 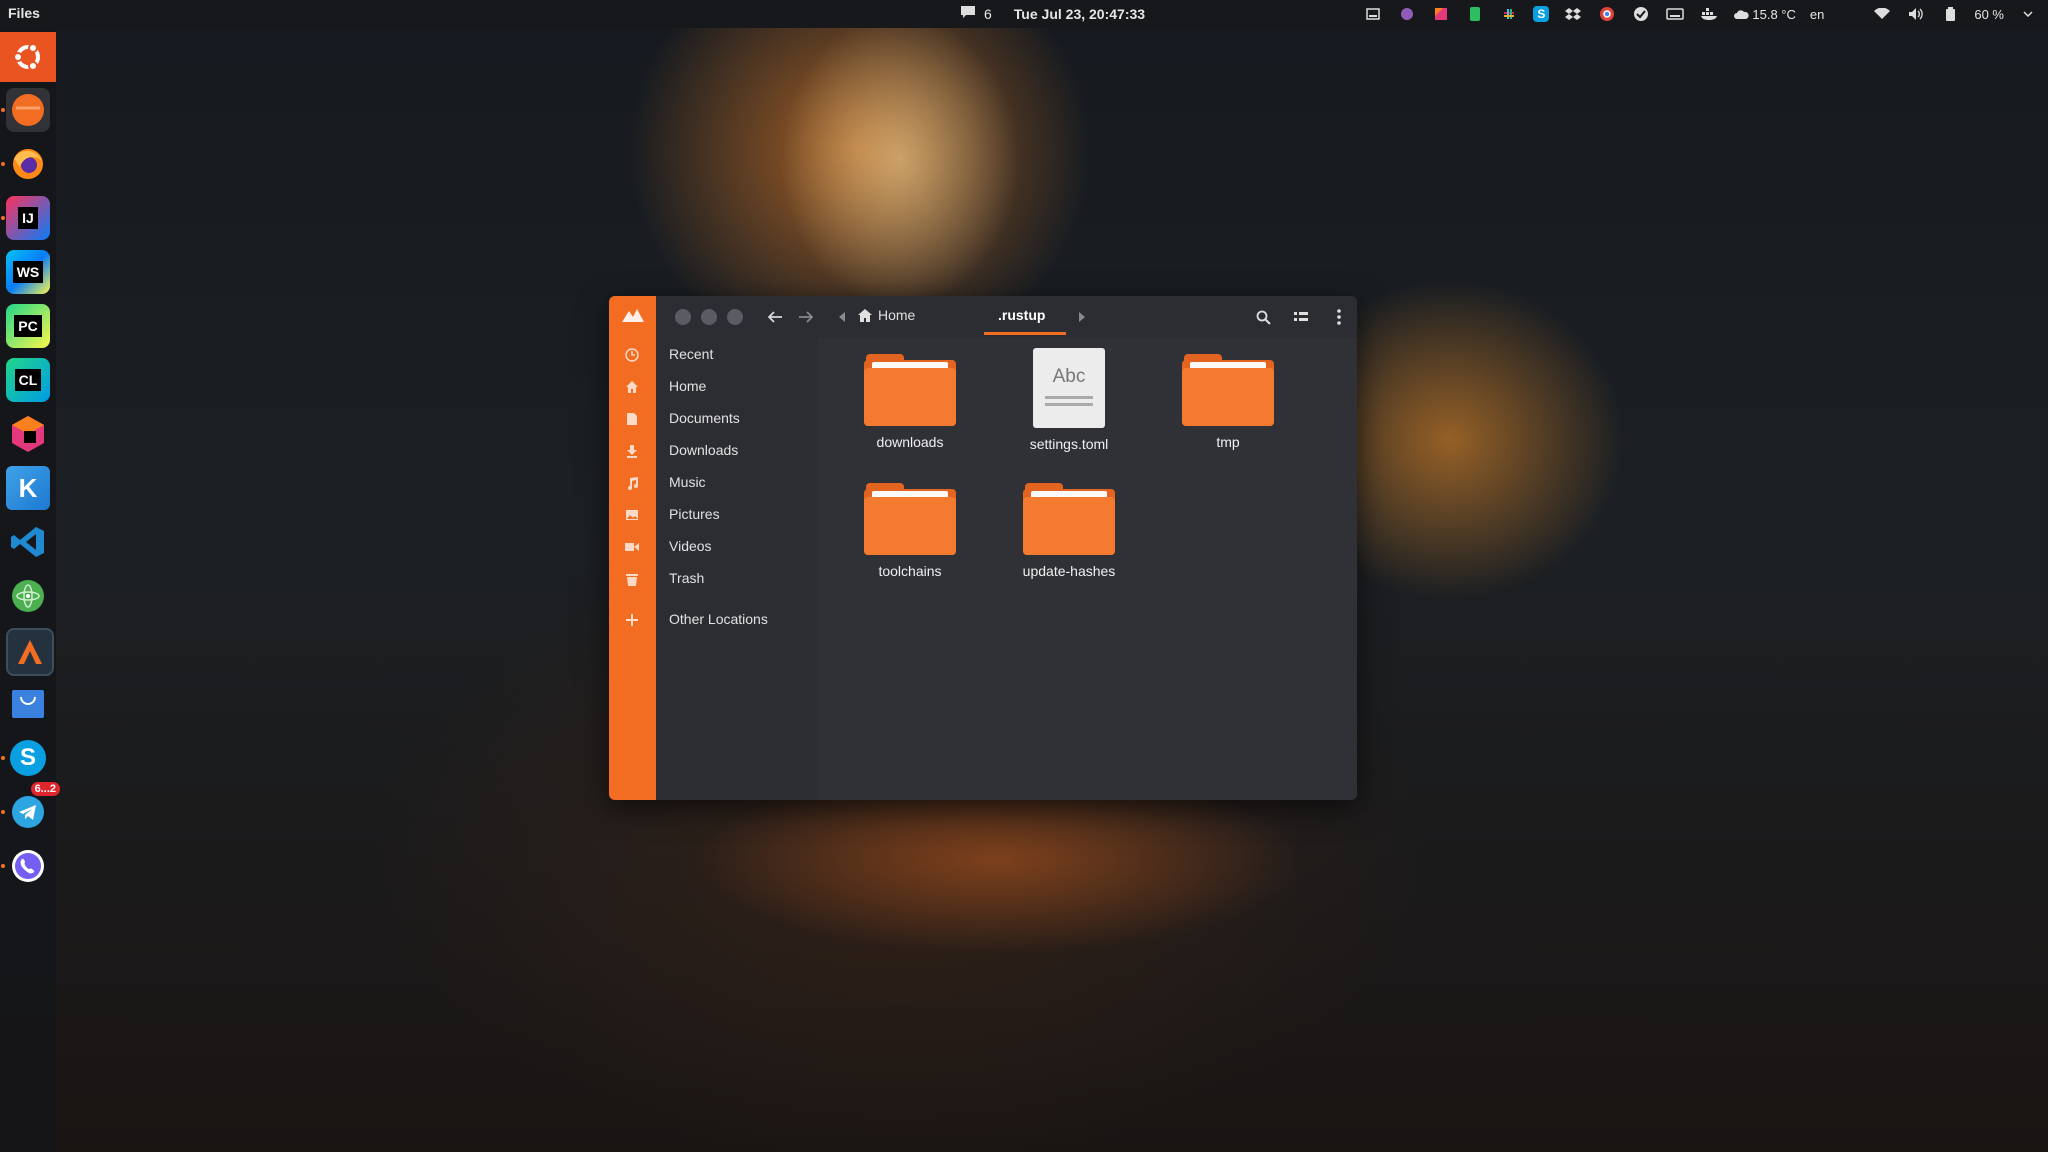 What do you see at coordinates (1509, 14) in the screenshot?
I see `slack-tray-icon` at bounding box center [1509, 14].